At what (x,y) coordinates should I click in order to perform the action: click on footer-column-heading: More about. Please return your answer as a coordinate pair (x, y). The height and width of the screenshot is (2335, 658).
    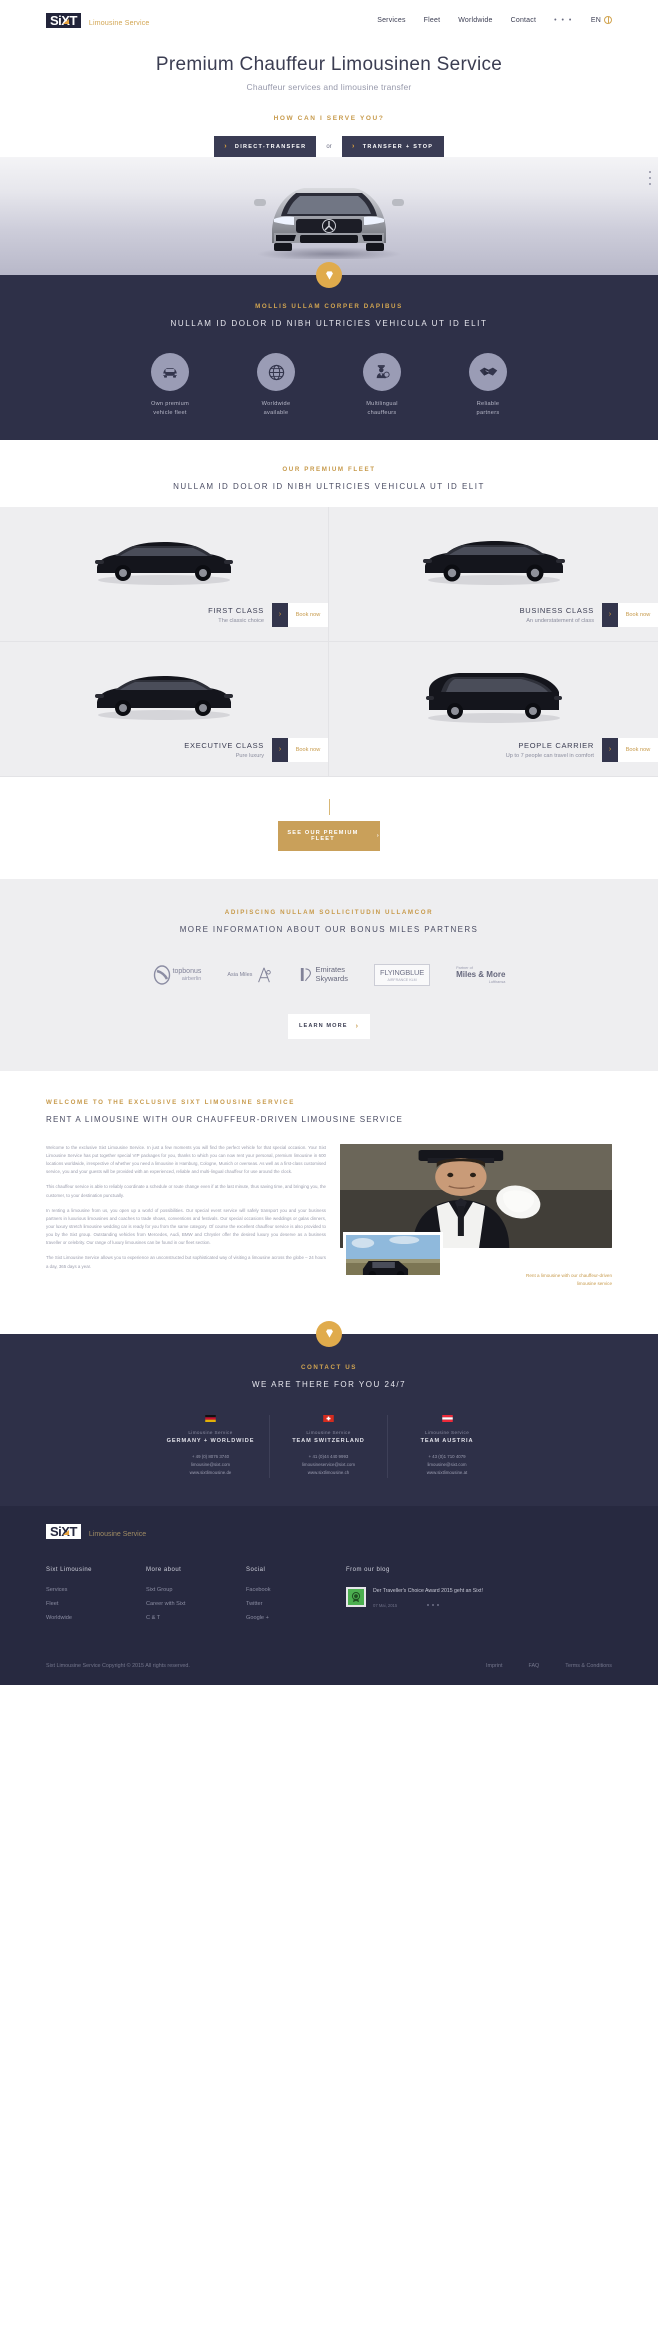
    Looking at the image, I should click on (164, 1569).